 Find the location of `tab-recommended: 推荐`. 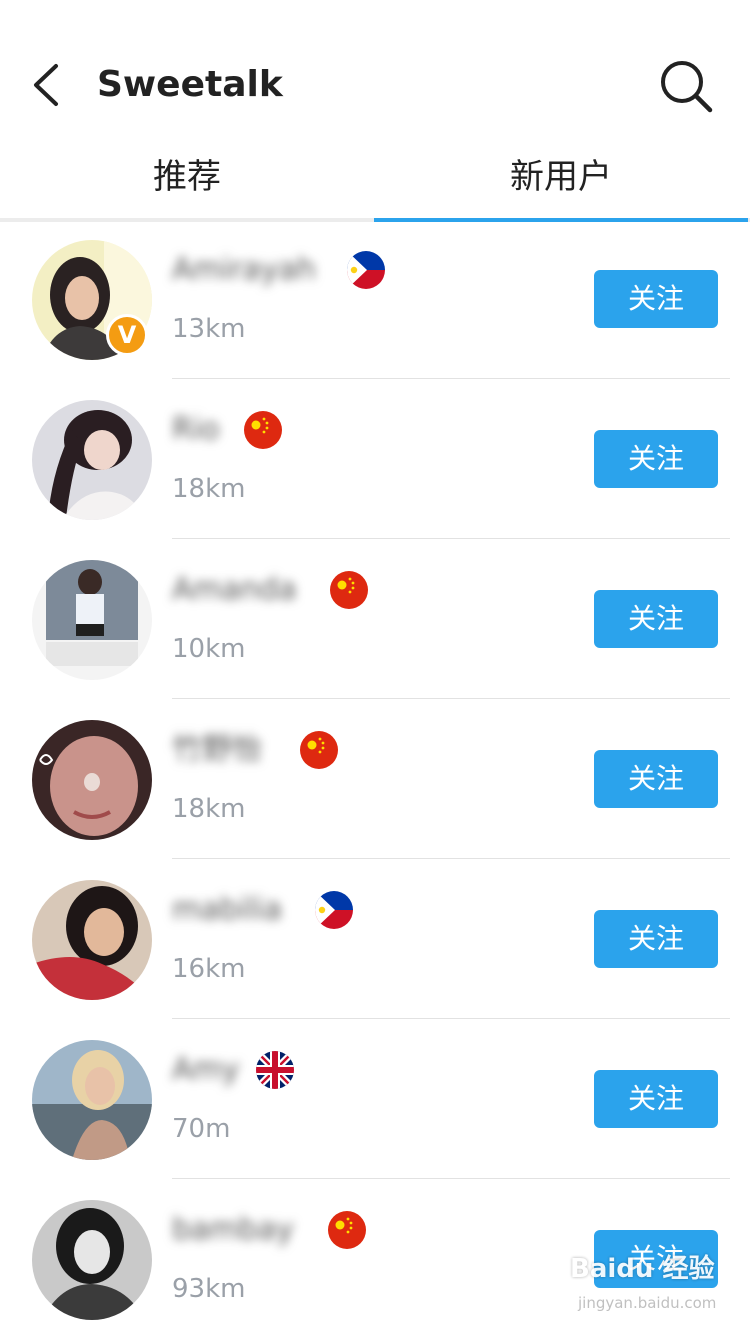

tab-recommended: 推荐 is located at coordinates (187, 177).